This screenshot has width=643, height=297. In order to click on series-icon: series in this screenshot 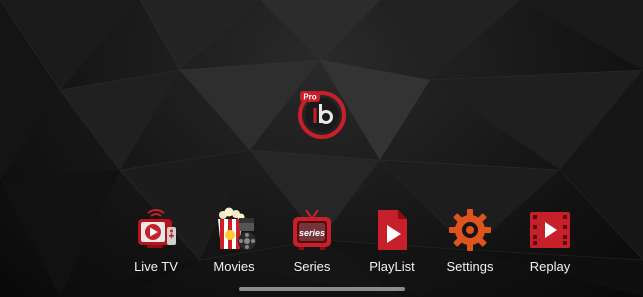, I will do `click(312, 229)`.